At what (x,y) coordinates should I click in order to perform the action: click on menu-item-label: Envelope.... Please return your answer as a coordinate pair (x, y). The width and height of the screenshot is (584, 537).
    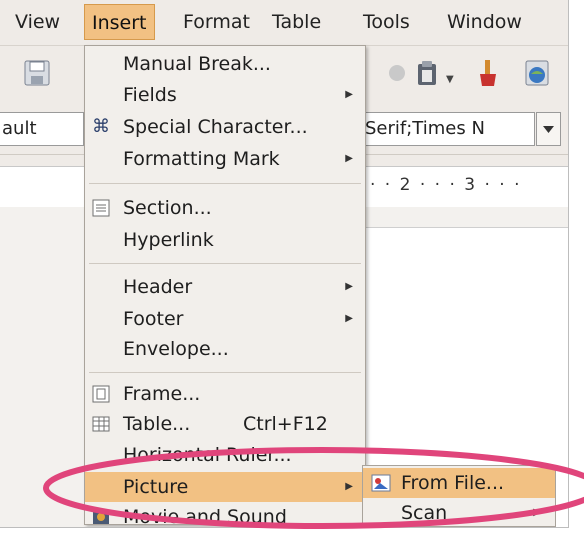
    Looking at the image, I should click on (176, 349).